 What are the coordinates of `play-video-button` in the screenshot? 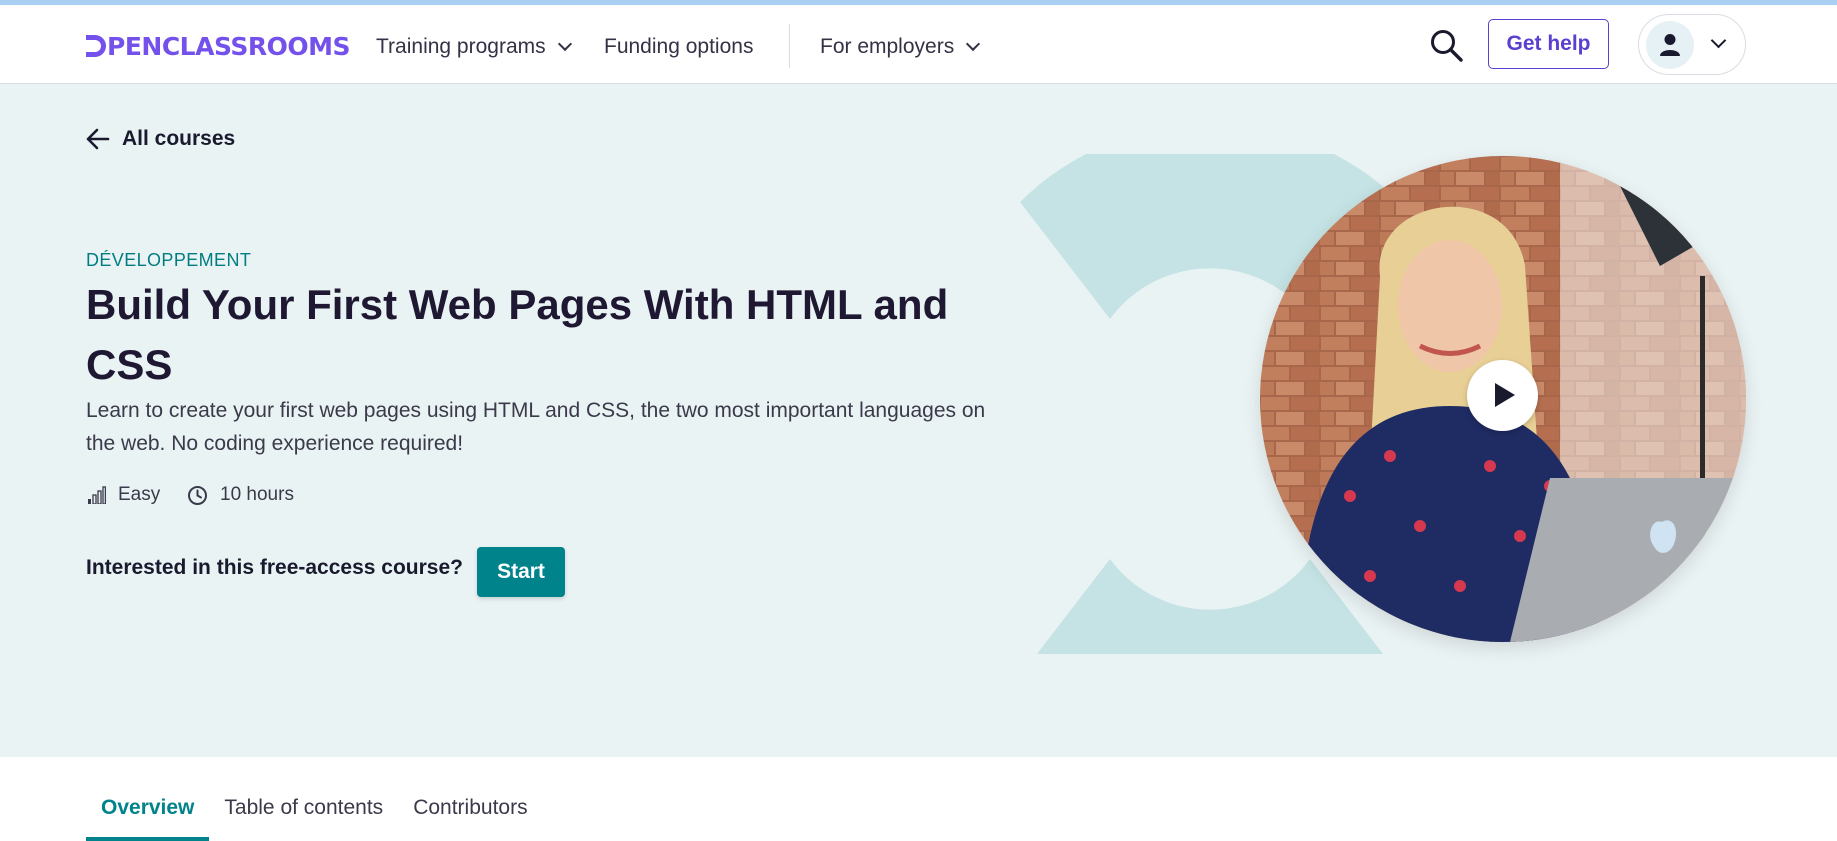 It's located at (1502, 395).